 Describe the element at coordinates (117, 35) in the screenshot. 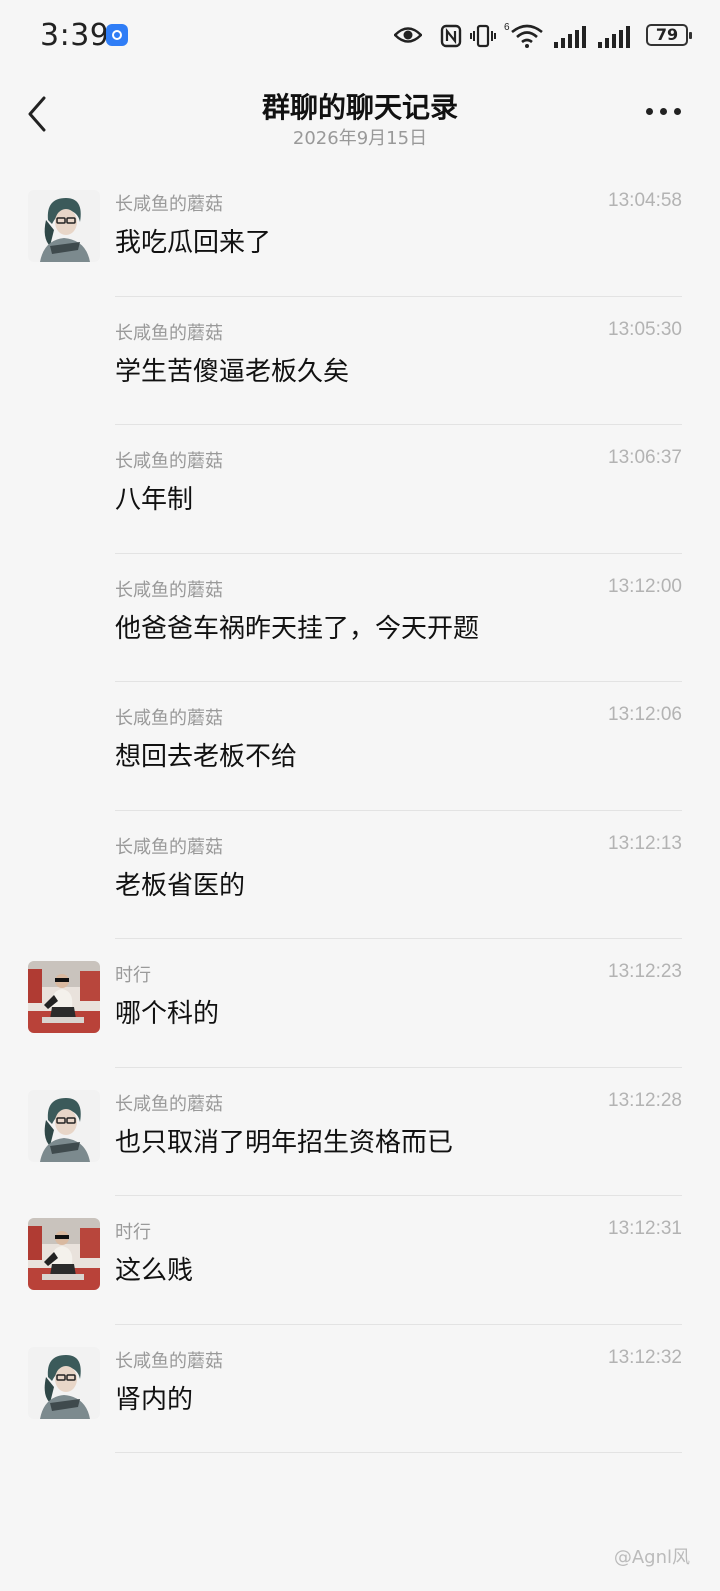

I see `app-notification-icon` at that location.